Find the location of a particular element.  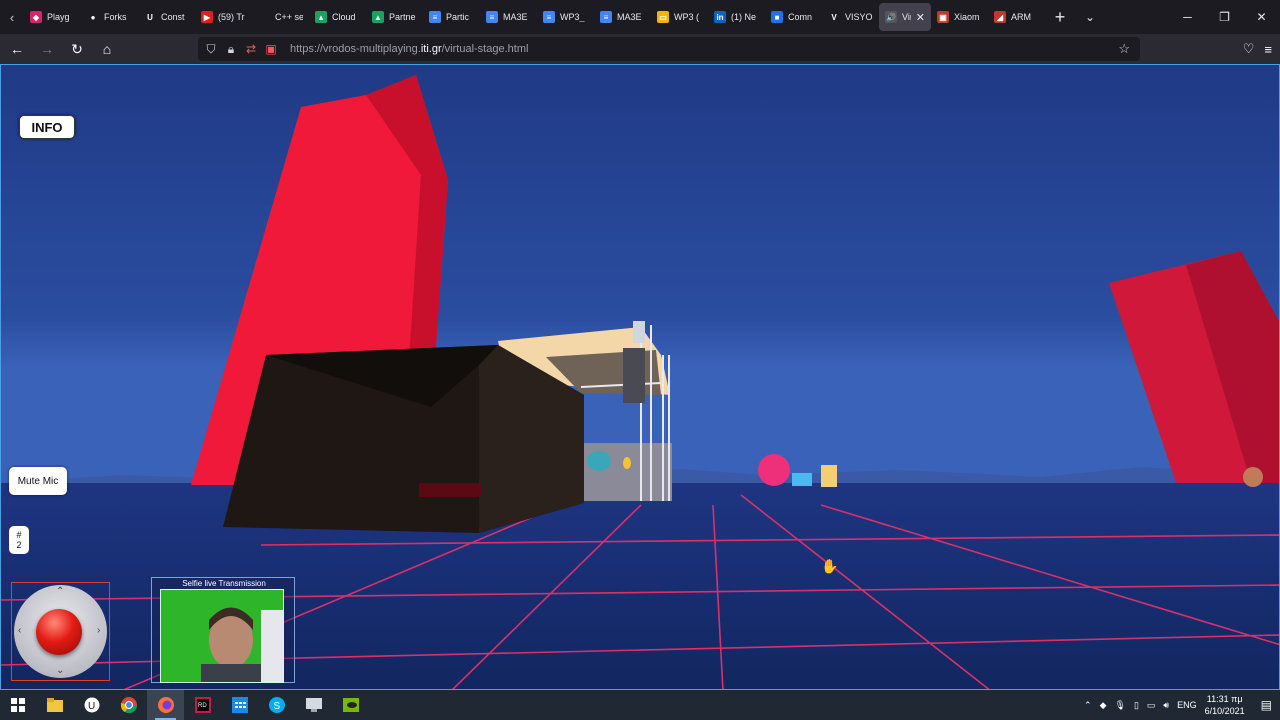

window-controls: ─ ❐ ✕ is located at coordinates (1224, 17).